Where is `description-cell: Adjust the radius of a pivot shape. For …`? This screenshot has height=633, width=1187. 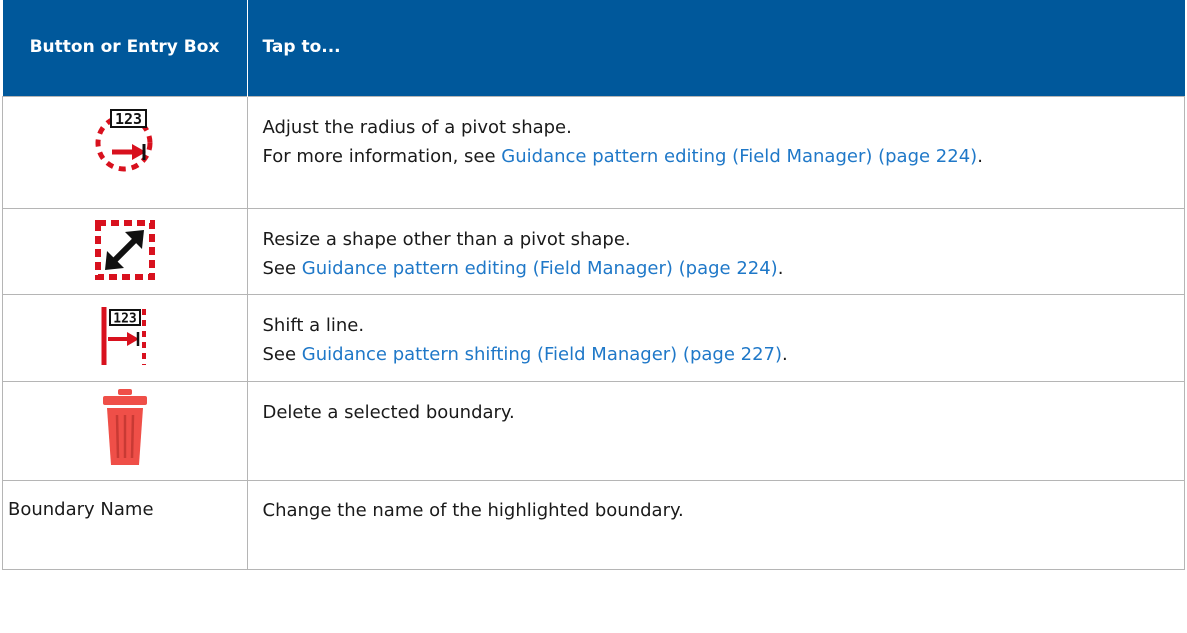 description-cell: Adjust the radius of a pivot shape. For … is located at coordinates (715, 152).